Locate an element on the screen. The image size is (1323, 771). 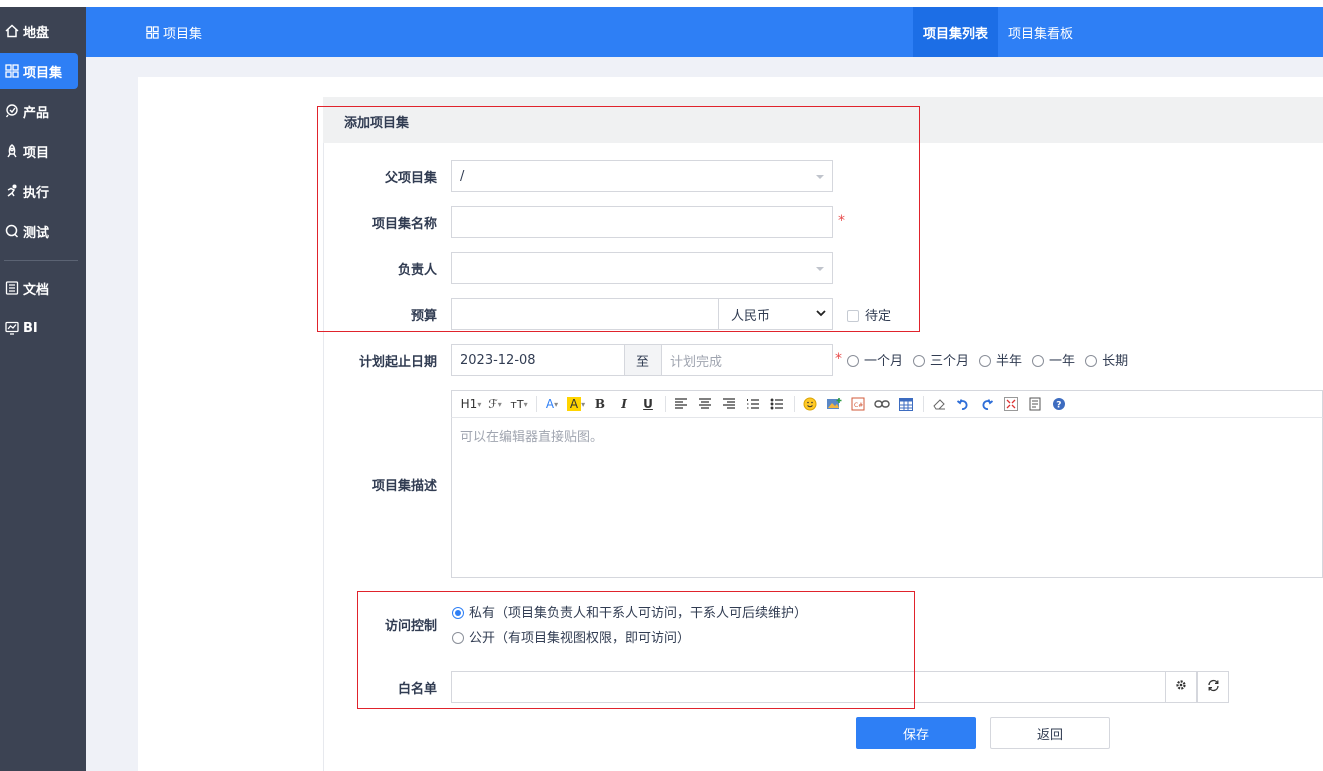
heading-button: H1 ▾ is located at coordinates (471, 404).